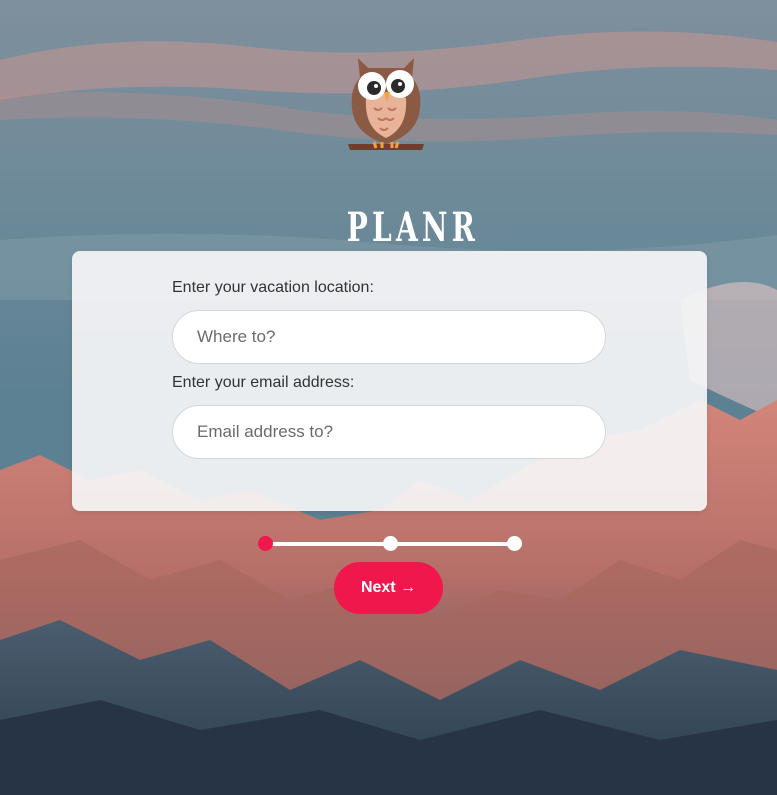 The width and height of the screenshot is (777, 795). I want to click on planr-logo: PLANR, so click(402, 149).